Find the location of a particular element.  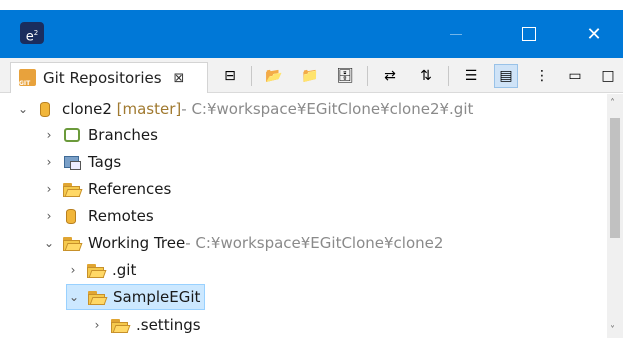

tab-close-icon: ⊠ is located at coordinates (179, 78).